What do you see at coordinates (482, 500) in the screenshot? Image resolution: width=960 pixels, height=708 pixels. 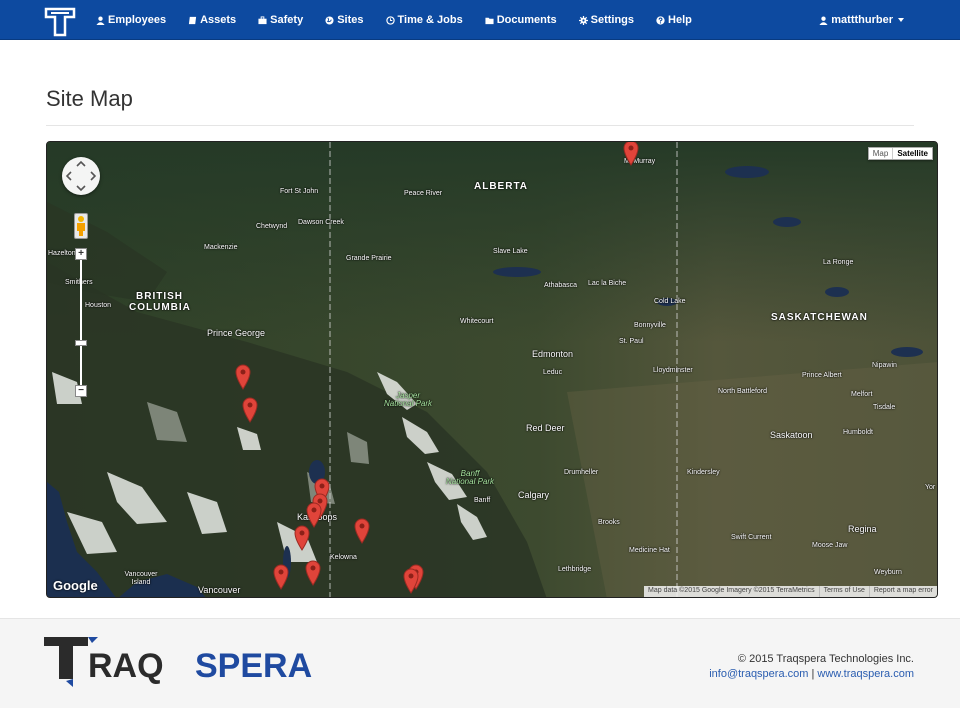 I see `city-label: Banff` at bounding box center [482, 500].